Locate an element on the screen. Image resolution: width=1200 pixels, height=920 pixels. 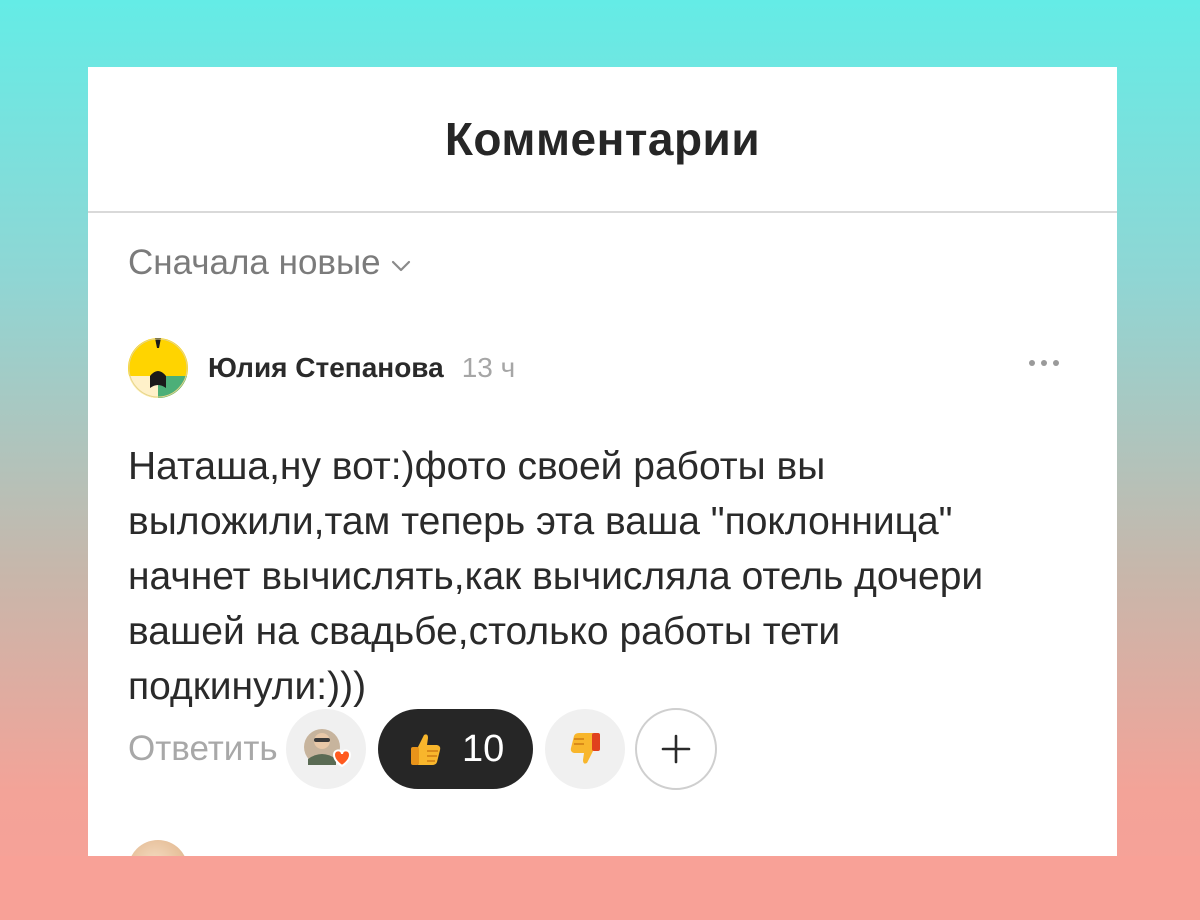
panel-header: Комментарии is located at coordinates (602, 140).